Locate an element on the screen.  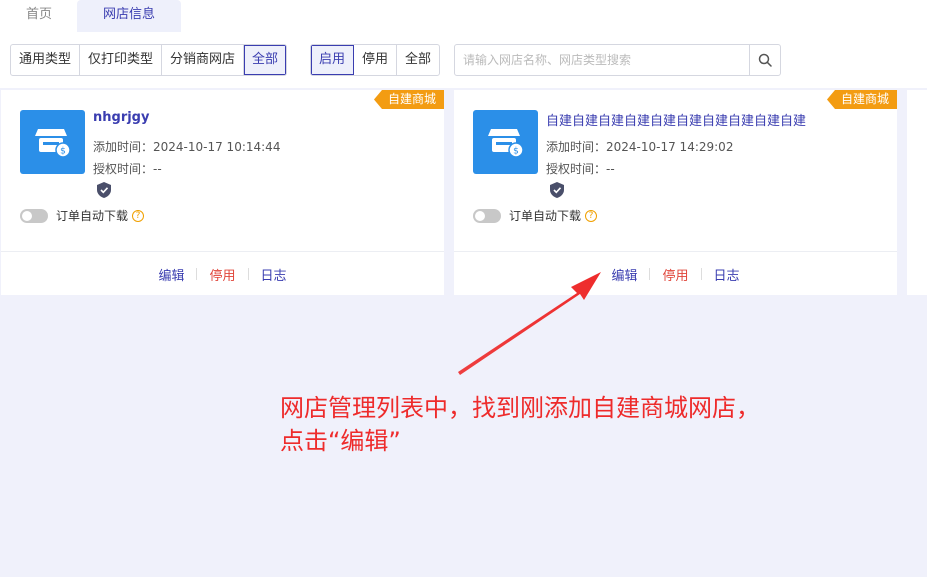
shop-card-partial is located at coordinates (917, 192).